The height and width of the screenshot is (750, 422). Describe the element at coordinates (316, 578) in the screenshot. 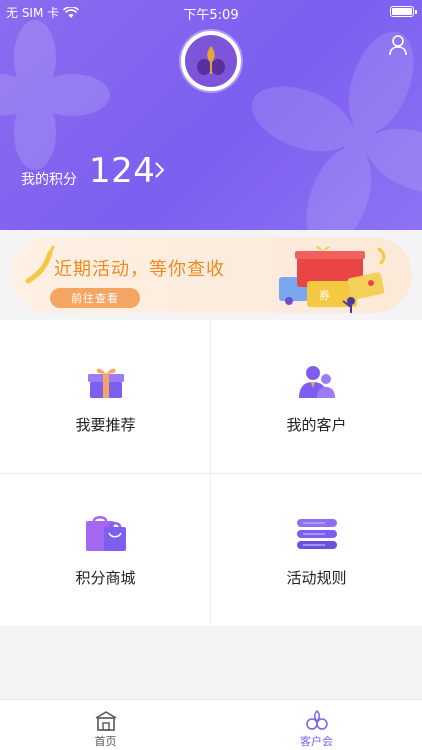

I see `grid-item-label: 活动规则` at that location.